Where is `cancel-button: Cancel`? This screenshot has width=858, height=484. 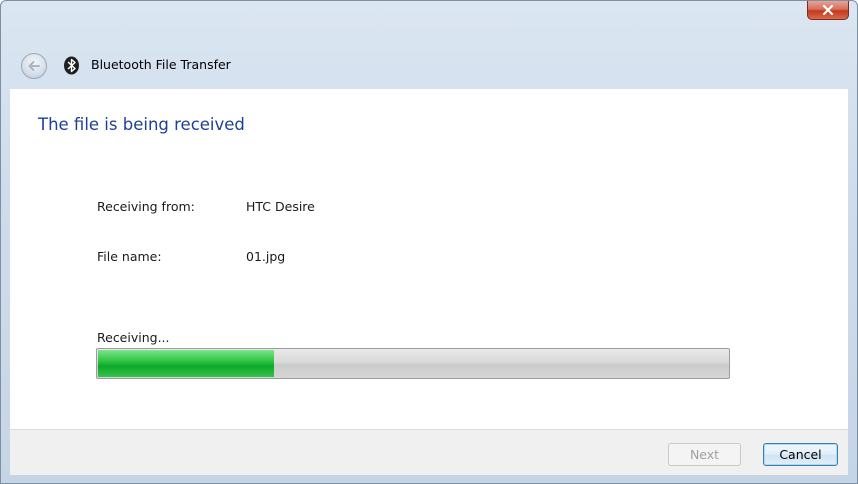
cancel-button: Cancel is located at coordinates (800, 454).